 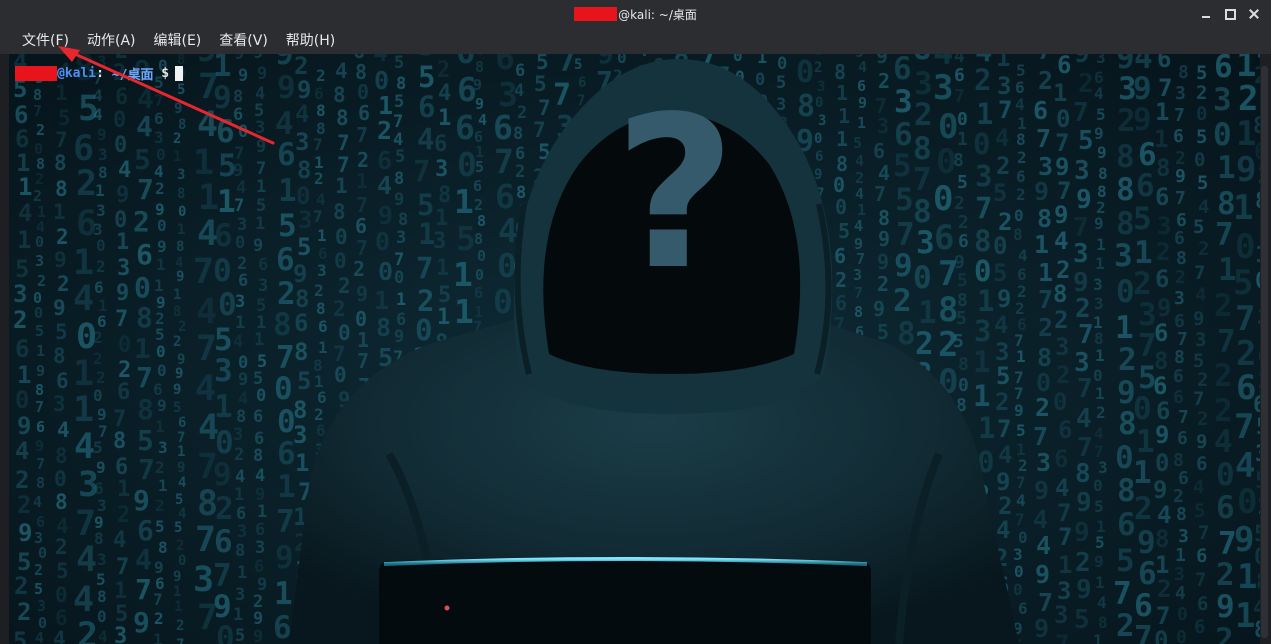 What do you see at coordinates (657, 14) in the screenshot?
I see `window-title-text: @kali: ~/桌面` at bounding box center [657, 14].